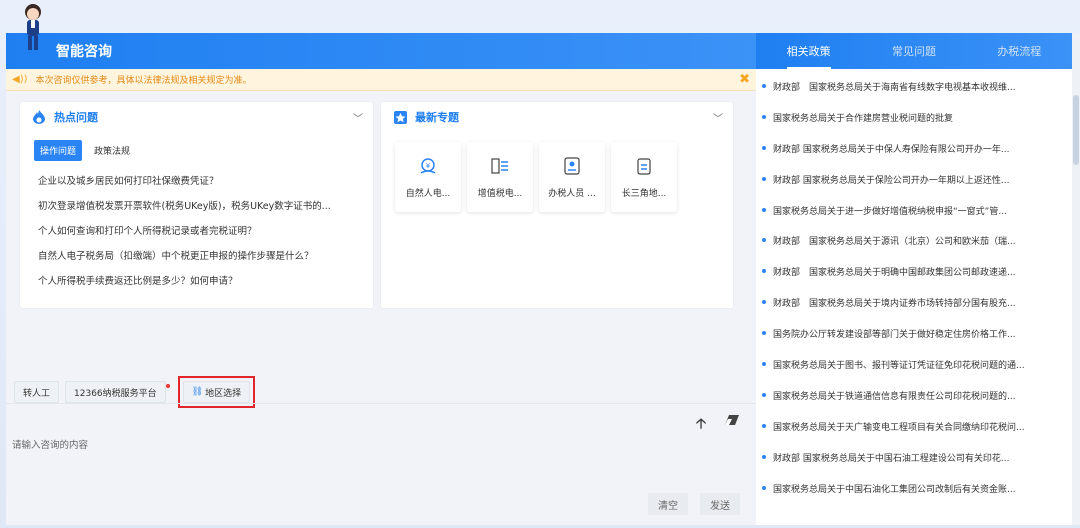 The image size is (1080, 528). What do you see at coordinates (381, 403) in the screenshot?
I see `divider` at bounding box center [381, 403].